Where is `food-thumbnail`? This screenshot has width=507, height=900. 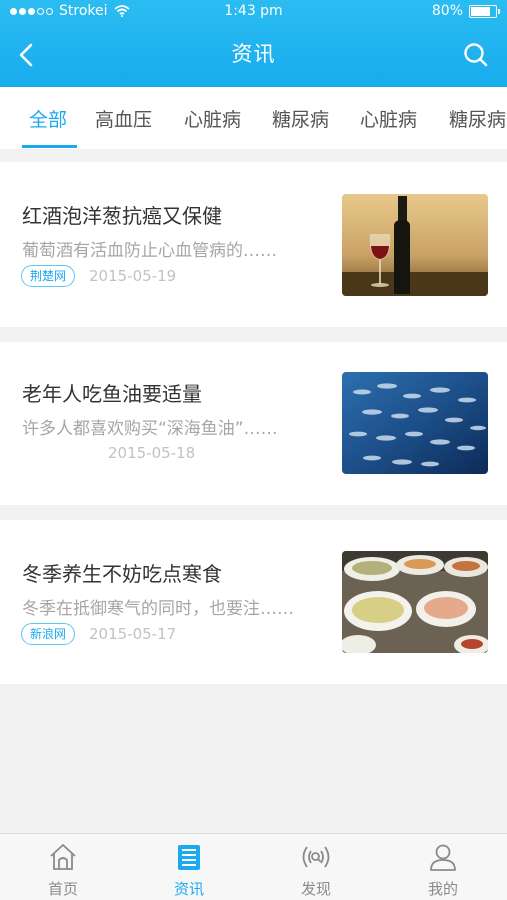
food-thumbnail is located at coordinates (415, 602).